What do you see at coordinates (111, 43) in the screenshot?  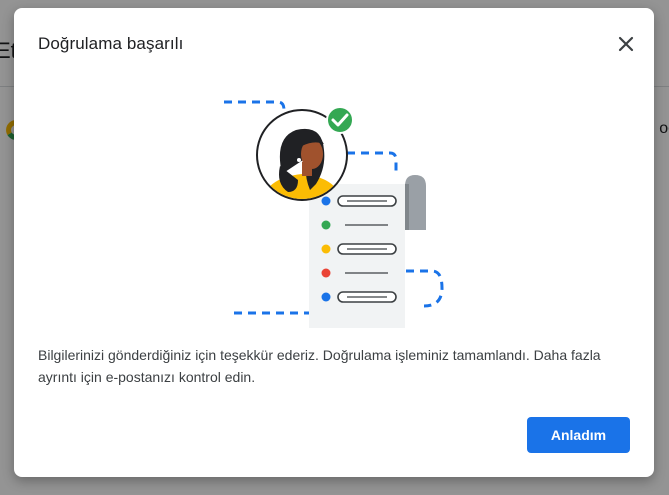 I see `dialog-title: Doğrulama başarılı` at bounding box center [111, 43].